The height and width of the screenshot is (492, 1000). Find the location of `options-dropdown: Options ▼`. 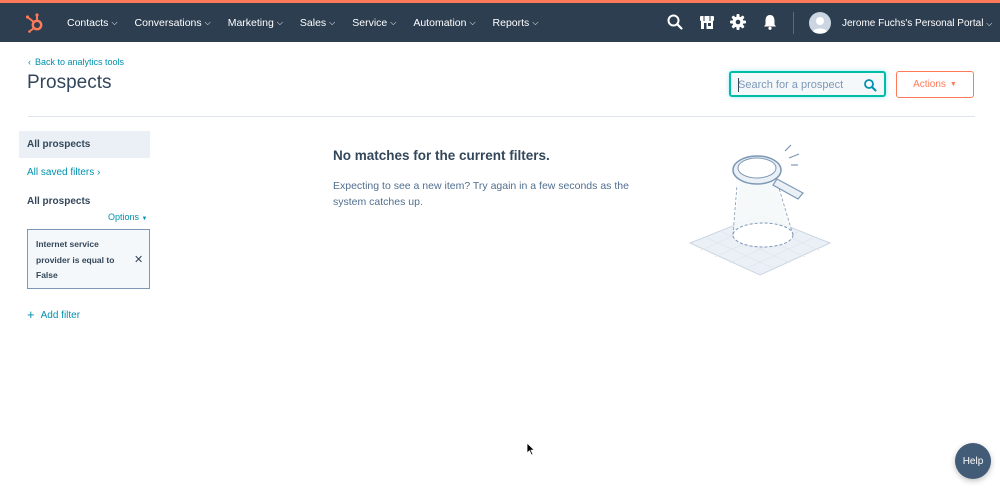

options-dropdown: Options ▼ is located at coordinates (128, 217).